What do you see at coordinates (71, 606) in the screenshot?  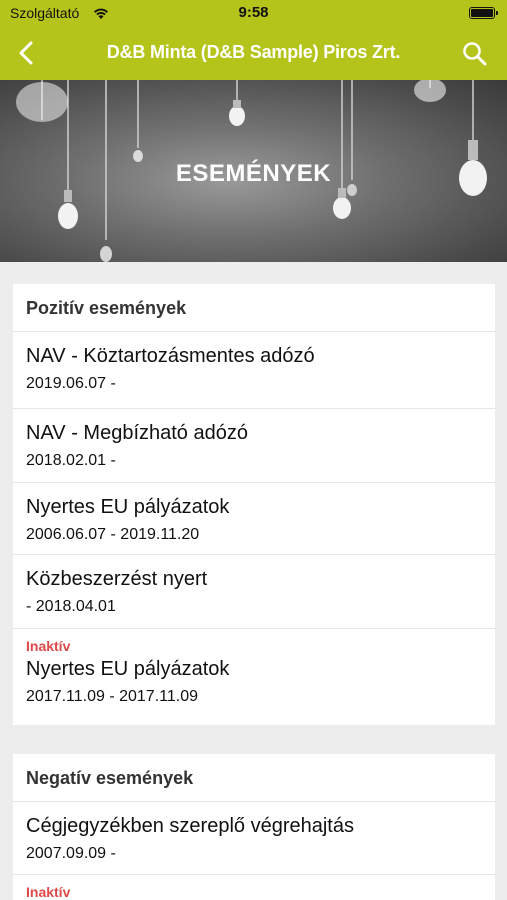 I see `event-dates: - 2018.04.01` at bounding box center [71, 606].